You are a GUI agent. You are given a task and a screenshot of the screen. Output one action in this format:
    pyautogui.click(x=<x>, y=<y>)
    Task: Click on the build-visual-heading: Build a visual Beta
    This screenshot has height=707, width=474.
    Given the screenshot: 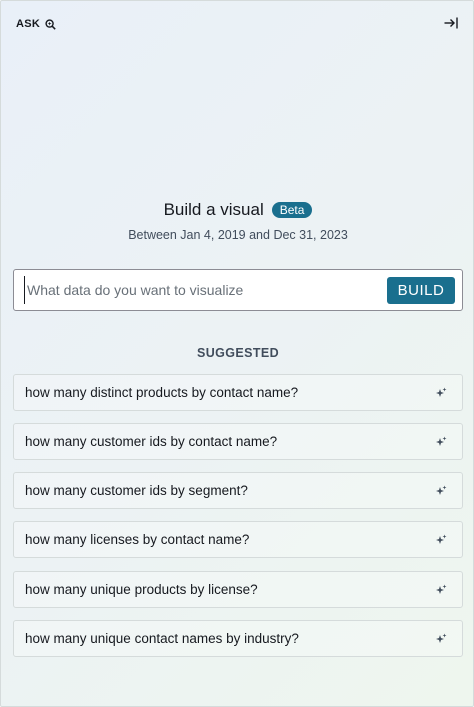 What is the action you would take?
    pyautogui.click(x=237, y=210)
    